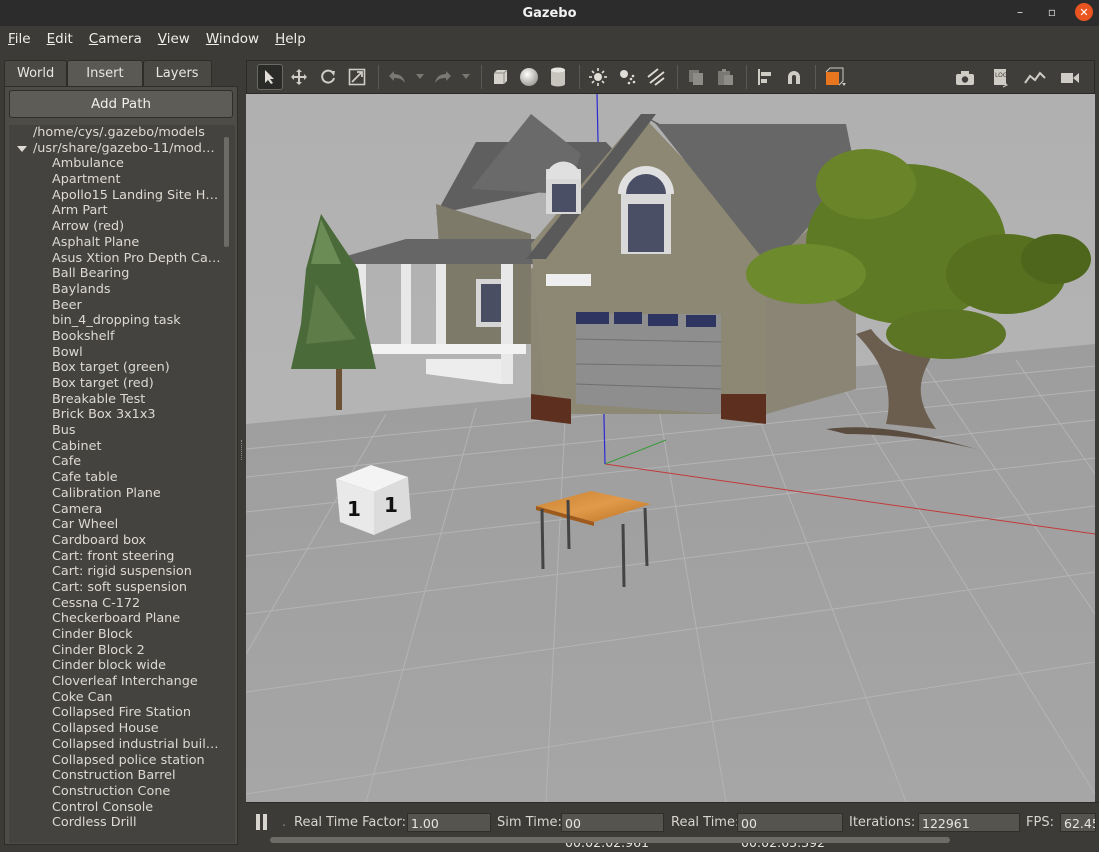 This screenshot has height=852, width=1099. What do you see at coordinates (299, 77) in the screenshot?
I see `translate-icon` at bounding box center [299, 77].